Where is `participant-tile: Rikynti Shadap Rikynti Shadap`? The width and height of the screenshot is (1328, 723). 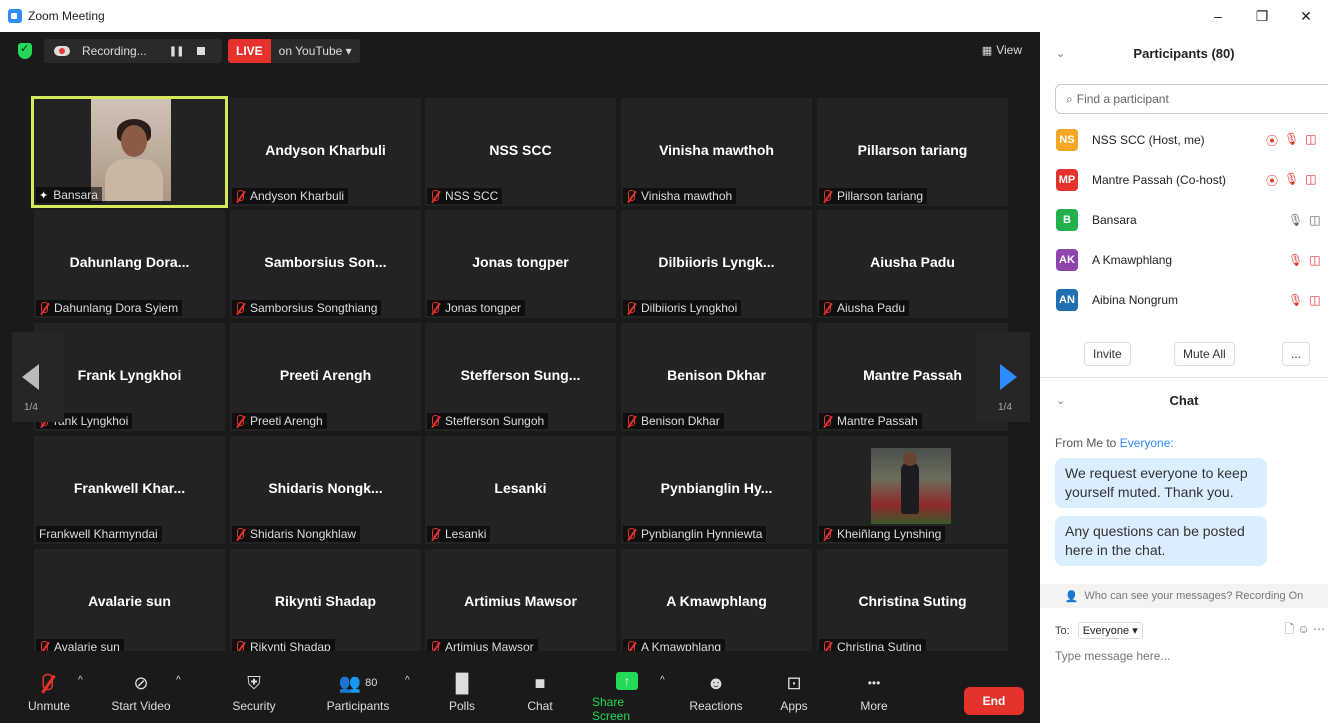 participant-tile: Rikynti Shadap Rikynti Shadap is located at coordinates (325, 603).